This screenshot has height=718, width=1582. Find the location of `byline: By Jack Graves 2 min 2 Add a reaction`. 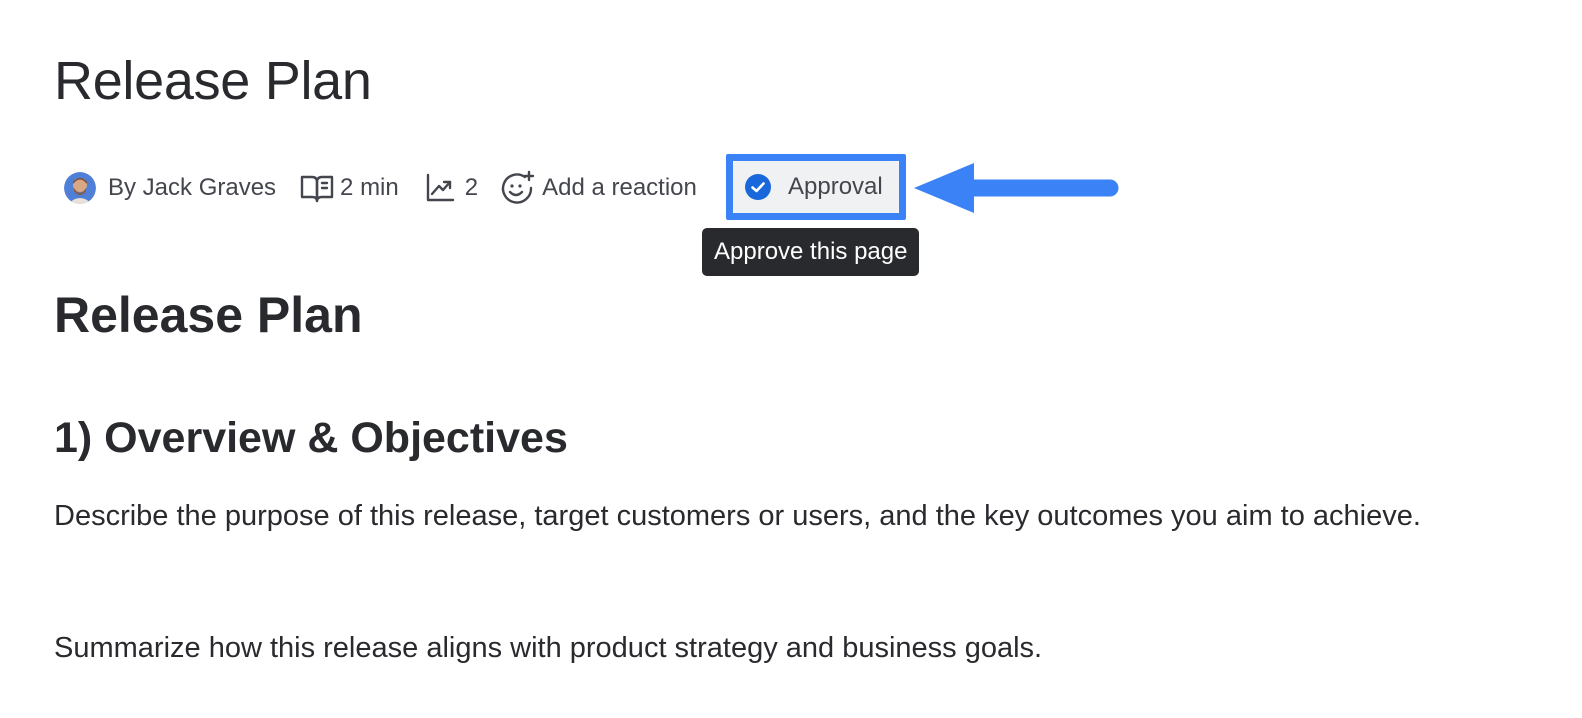

byline: By Jack Graves 2 min 2 Add a reaction is located at coordinates (384, 188).